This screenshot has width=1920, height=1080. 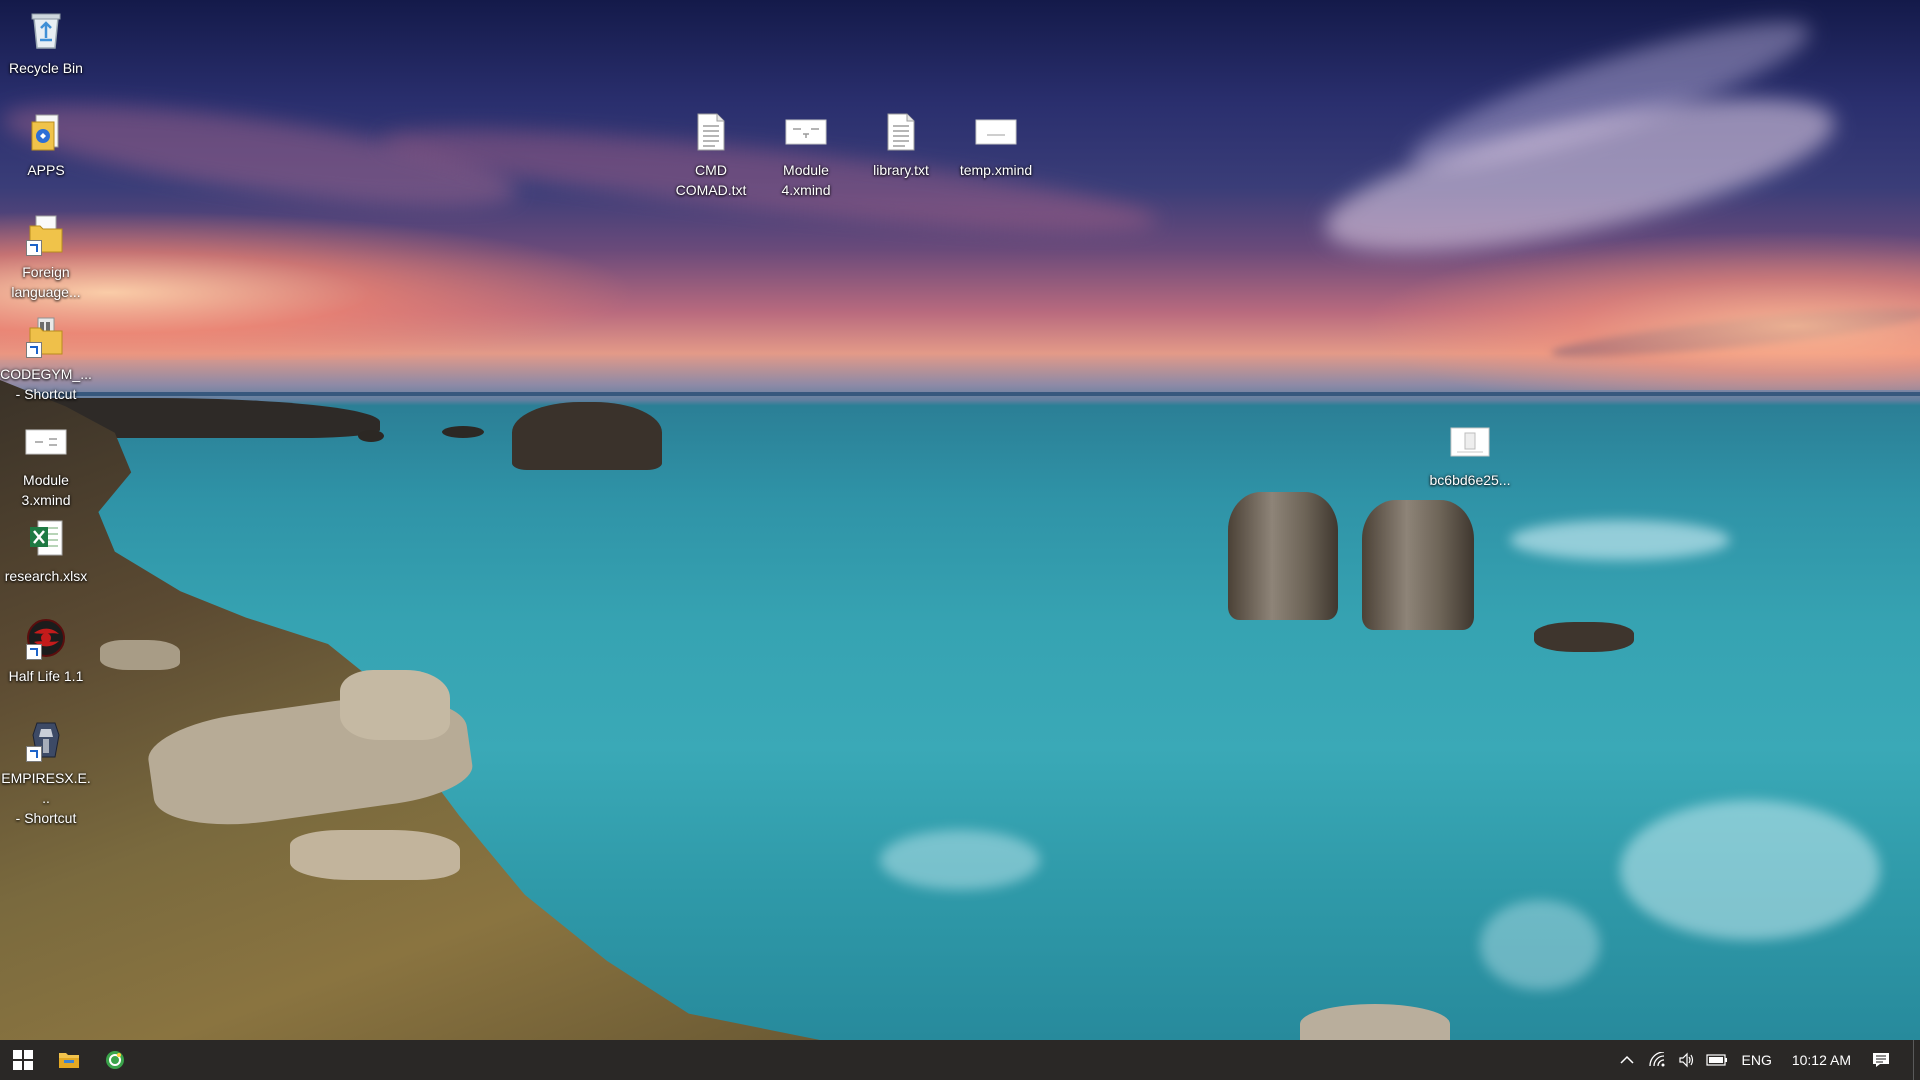 I want to click on desktop-icon-empires: EMPIRESX.E... - Shortcut, so click(x=46, y=772).